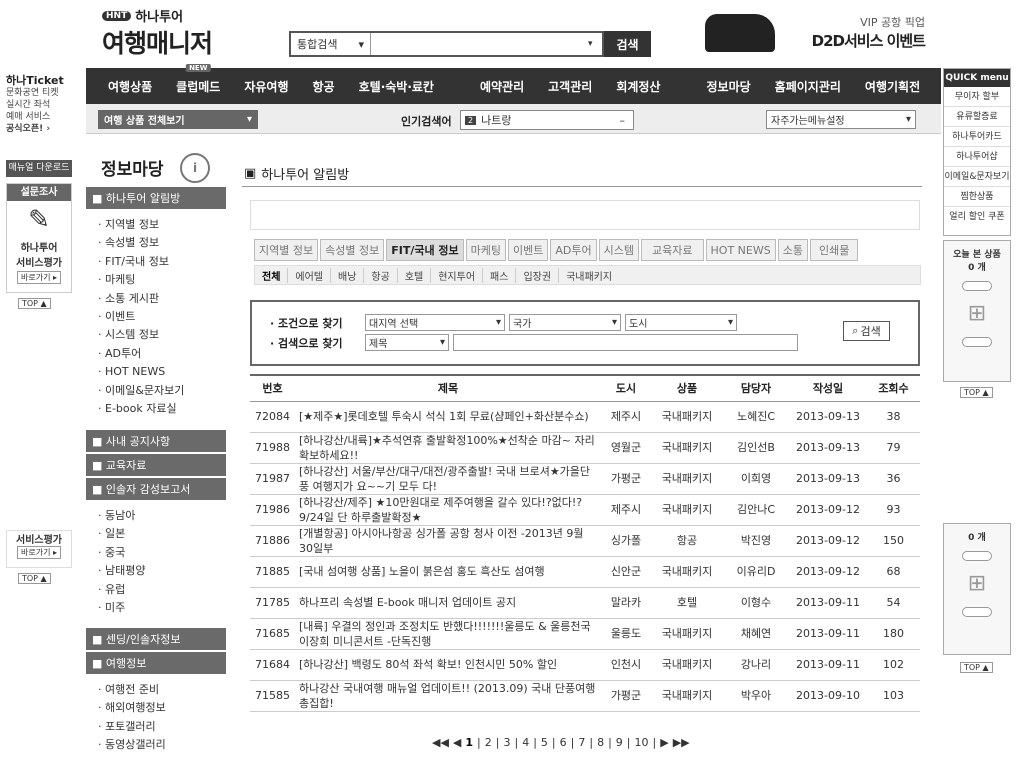  I want to click on manual-download-button: 매뉴얼 다운로드, so click(39, 168).